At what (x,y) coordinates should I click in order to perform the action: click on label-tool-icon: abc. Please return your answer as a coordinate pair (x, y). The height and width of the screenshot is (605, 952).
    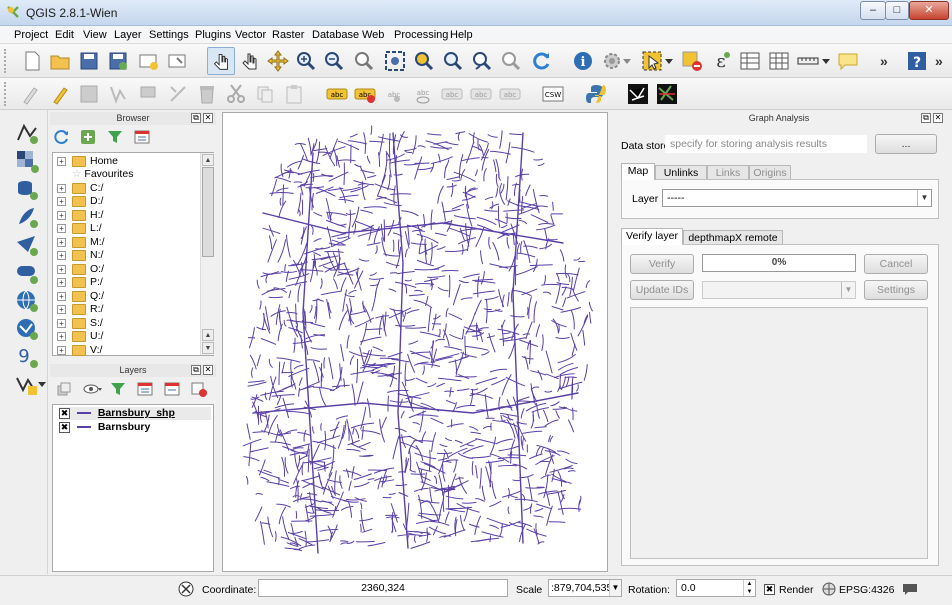
    Looking at the image, I should click on (337, 94).